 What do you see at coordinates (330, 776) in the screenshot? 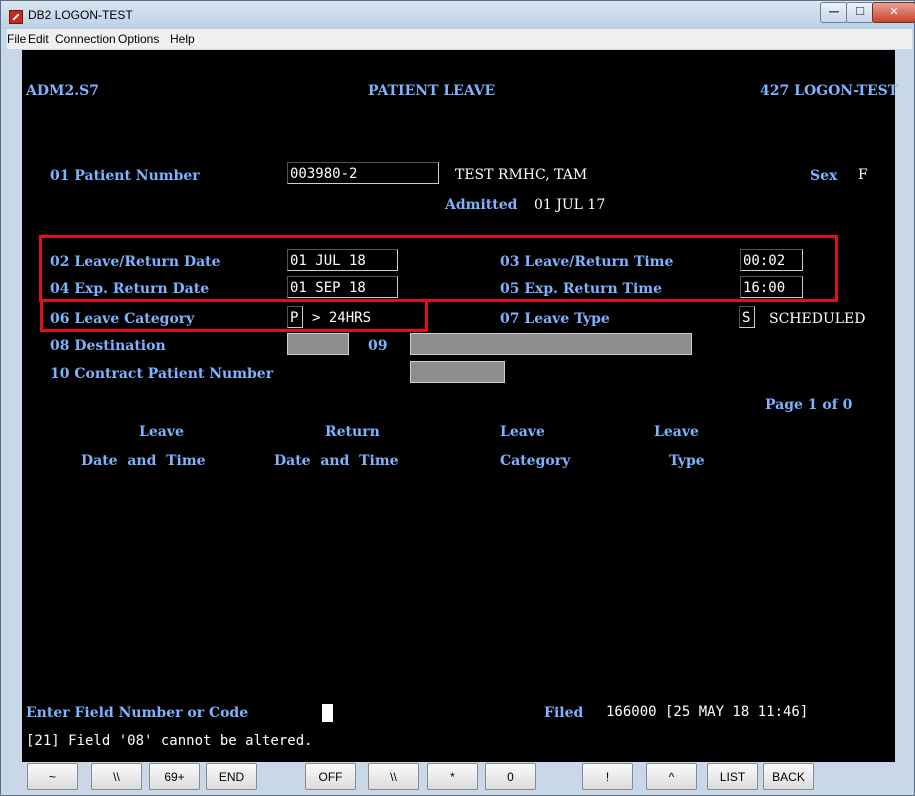
I see `fkey-off: OFF` at bounding box center [330, 776].